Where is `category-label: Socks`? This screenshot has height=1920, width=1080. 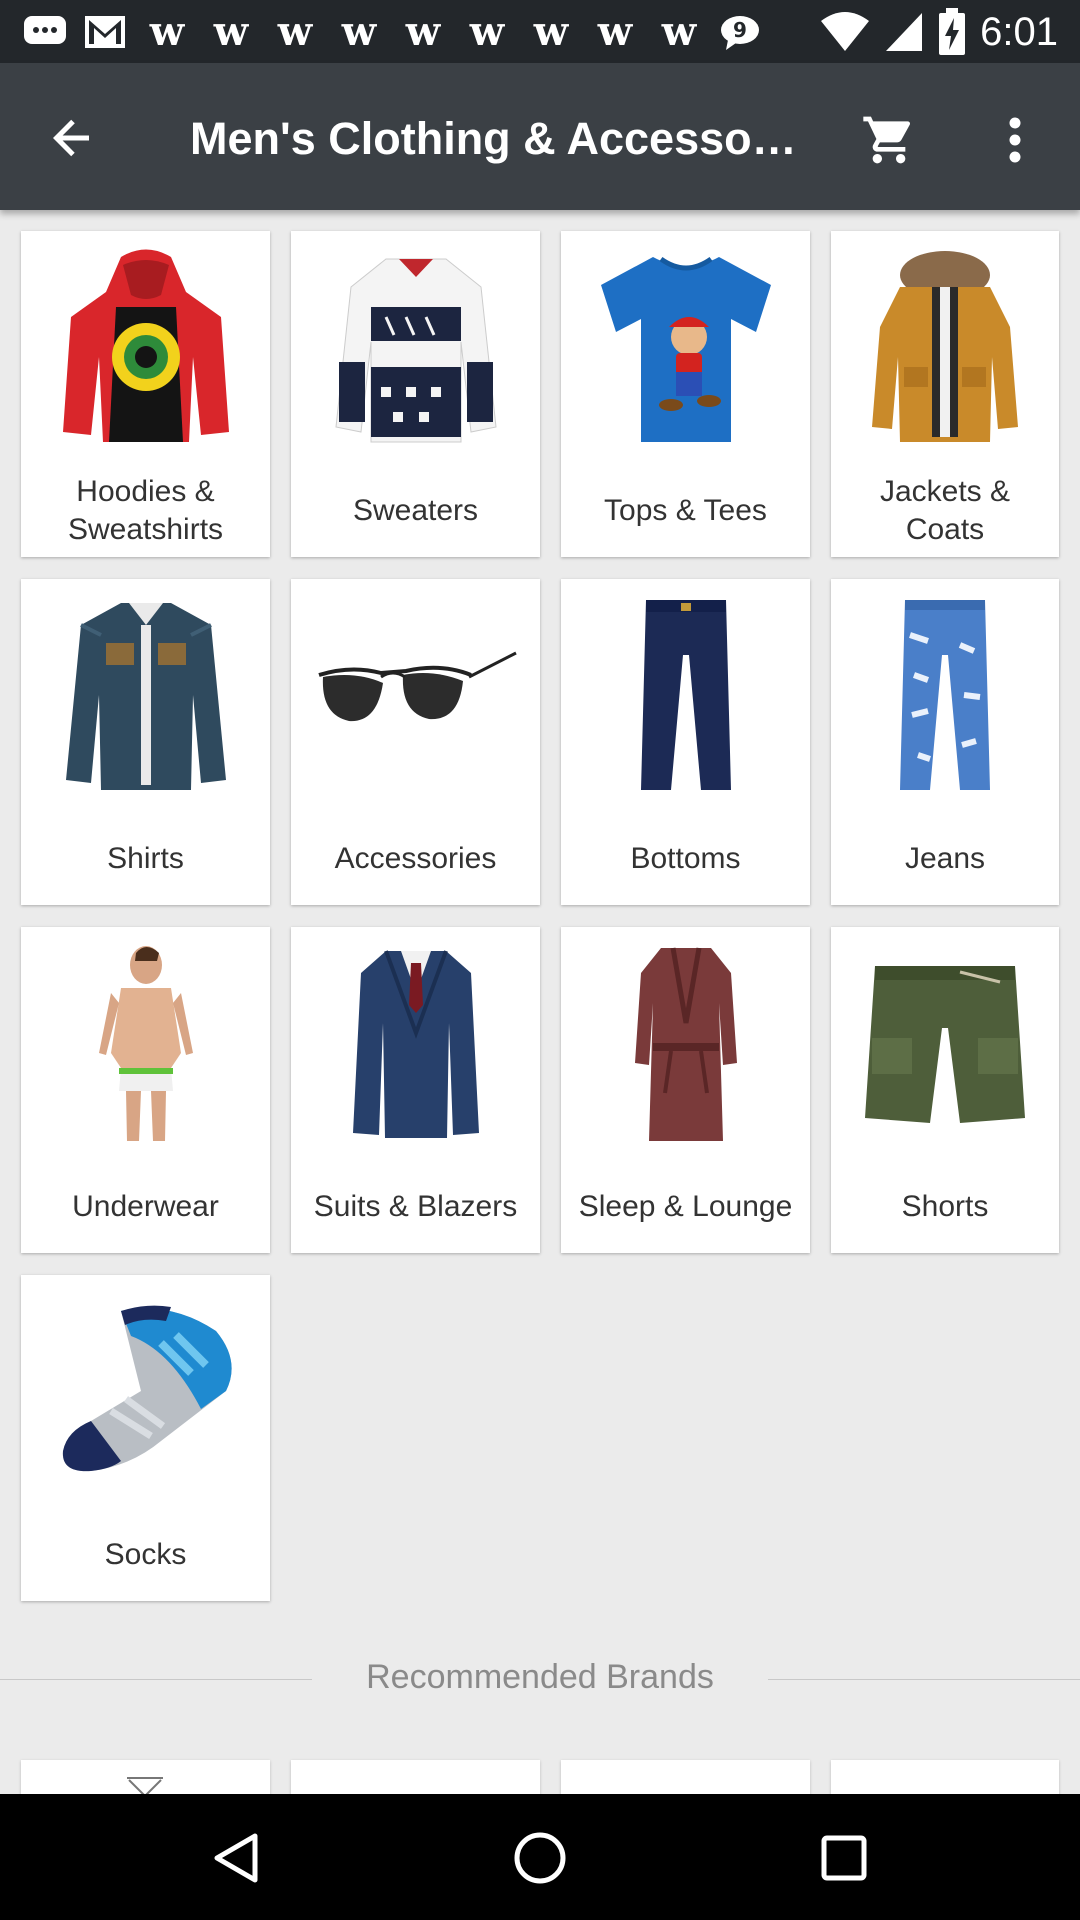
category-label: Socks is located at coordinates (145, 1554).